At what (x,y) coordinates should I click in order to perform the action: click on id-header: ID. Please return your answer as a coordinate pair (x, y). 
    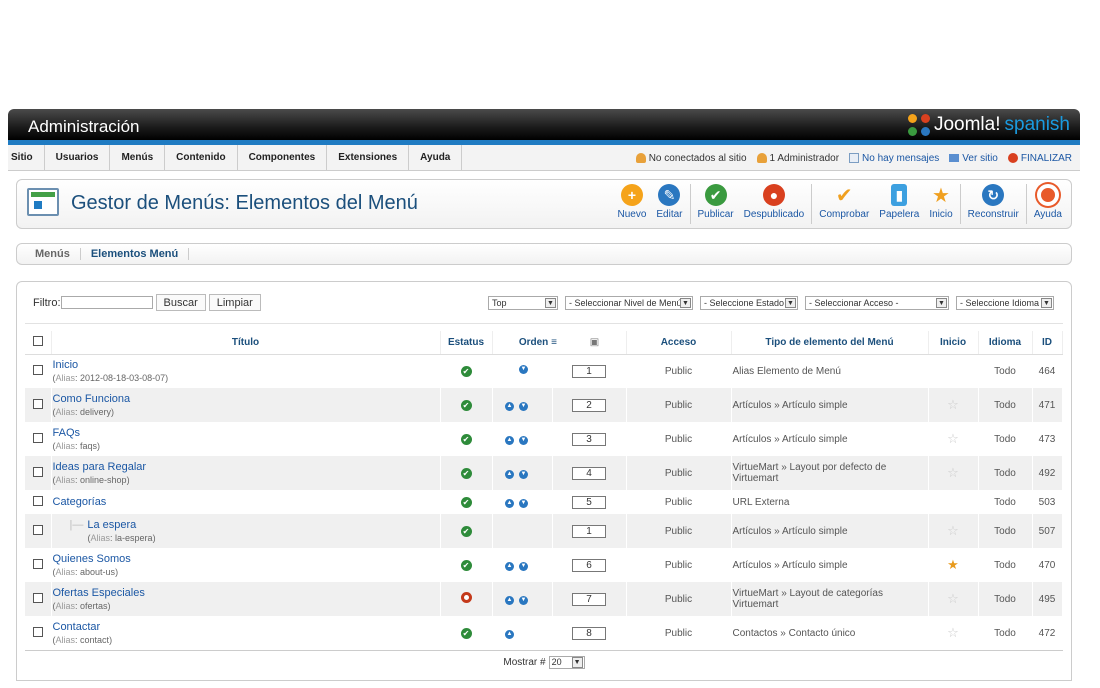
    Looking at the image, I should click on (1047, 343).